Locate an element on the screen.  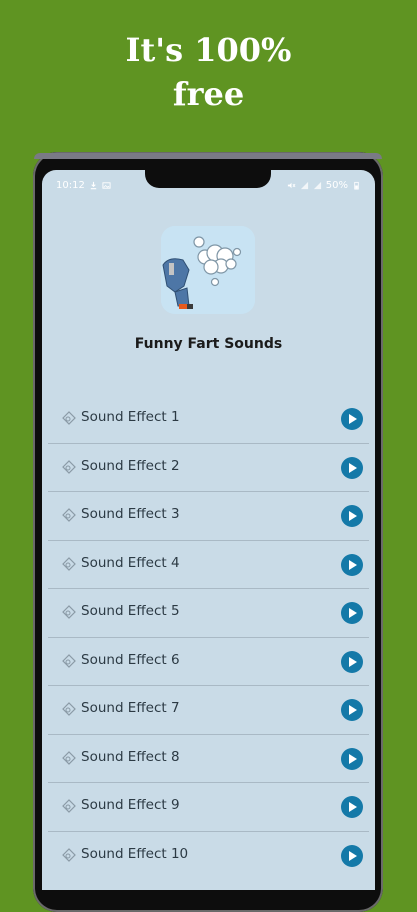
sound-list-item: Sound Effect 10 is located at coordinates (208, 856).